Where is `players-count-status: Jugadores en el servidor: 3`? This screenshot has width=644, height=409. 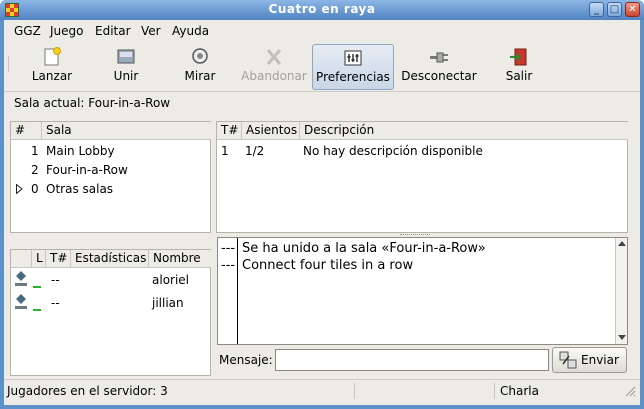 players-count-status: Jugadores en el servidor: 3 is located at coordinates (87, 391).